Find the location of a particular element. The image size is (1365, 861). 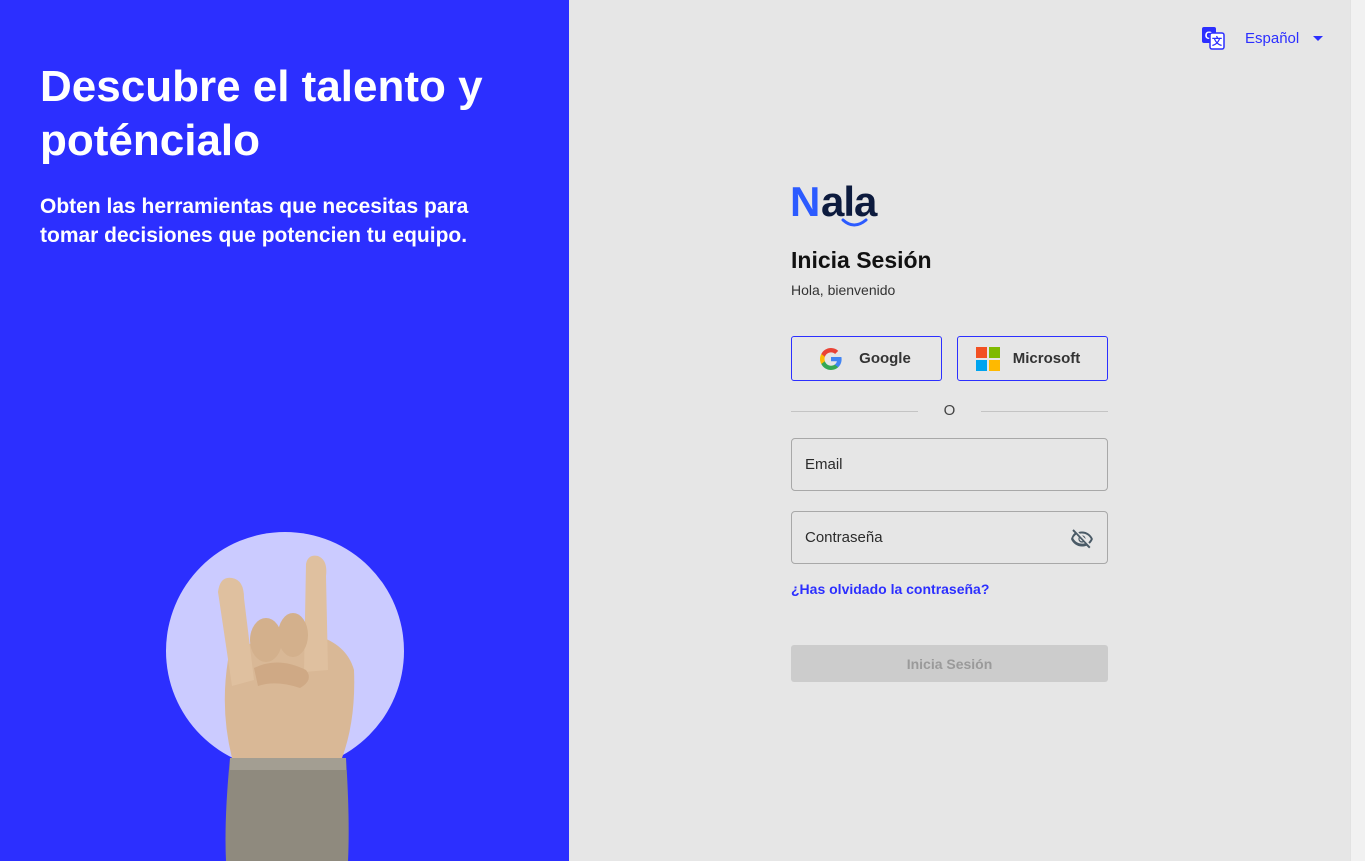

google-signin-button: Google is located at coordinates (866, 358).